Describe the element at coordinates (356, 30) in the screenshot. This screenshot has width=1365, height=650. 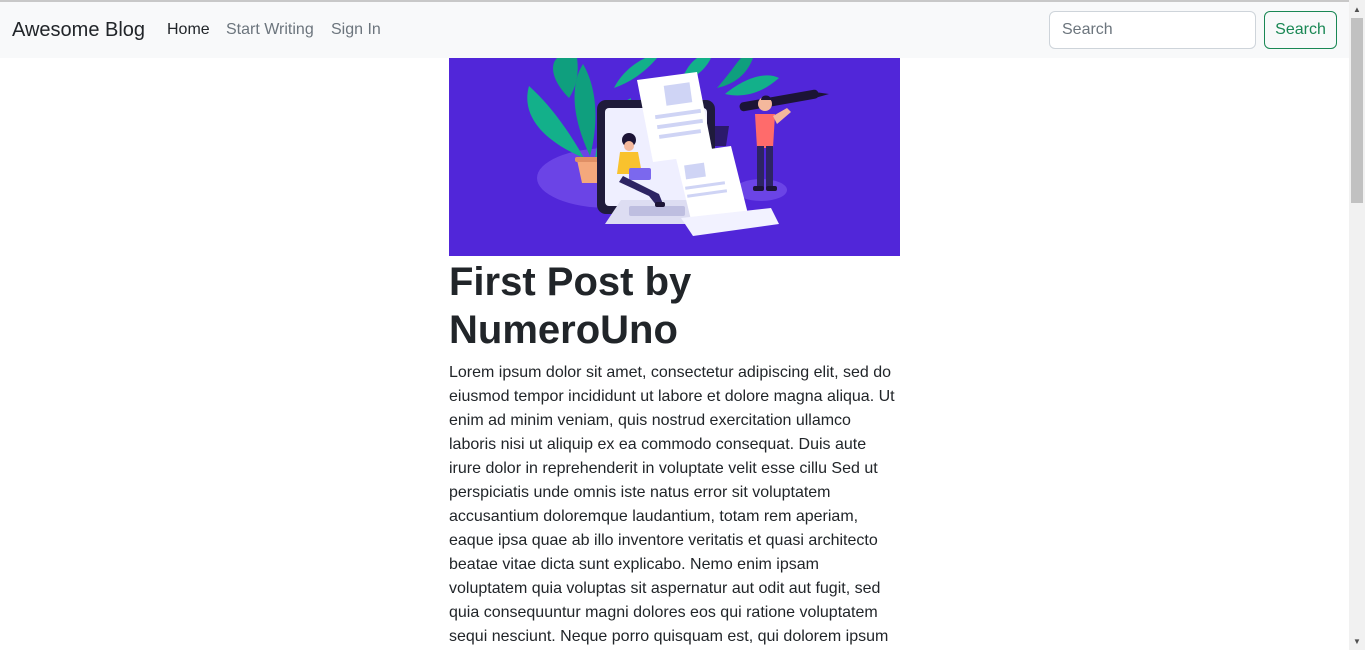
I see `nav-link-sign-in: Sign In` at that location.